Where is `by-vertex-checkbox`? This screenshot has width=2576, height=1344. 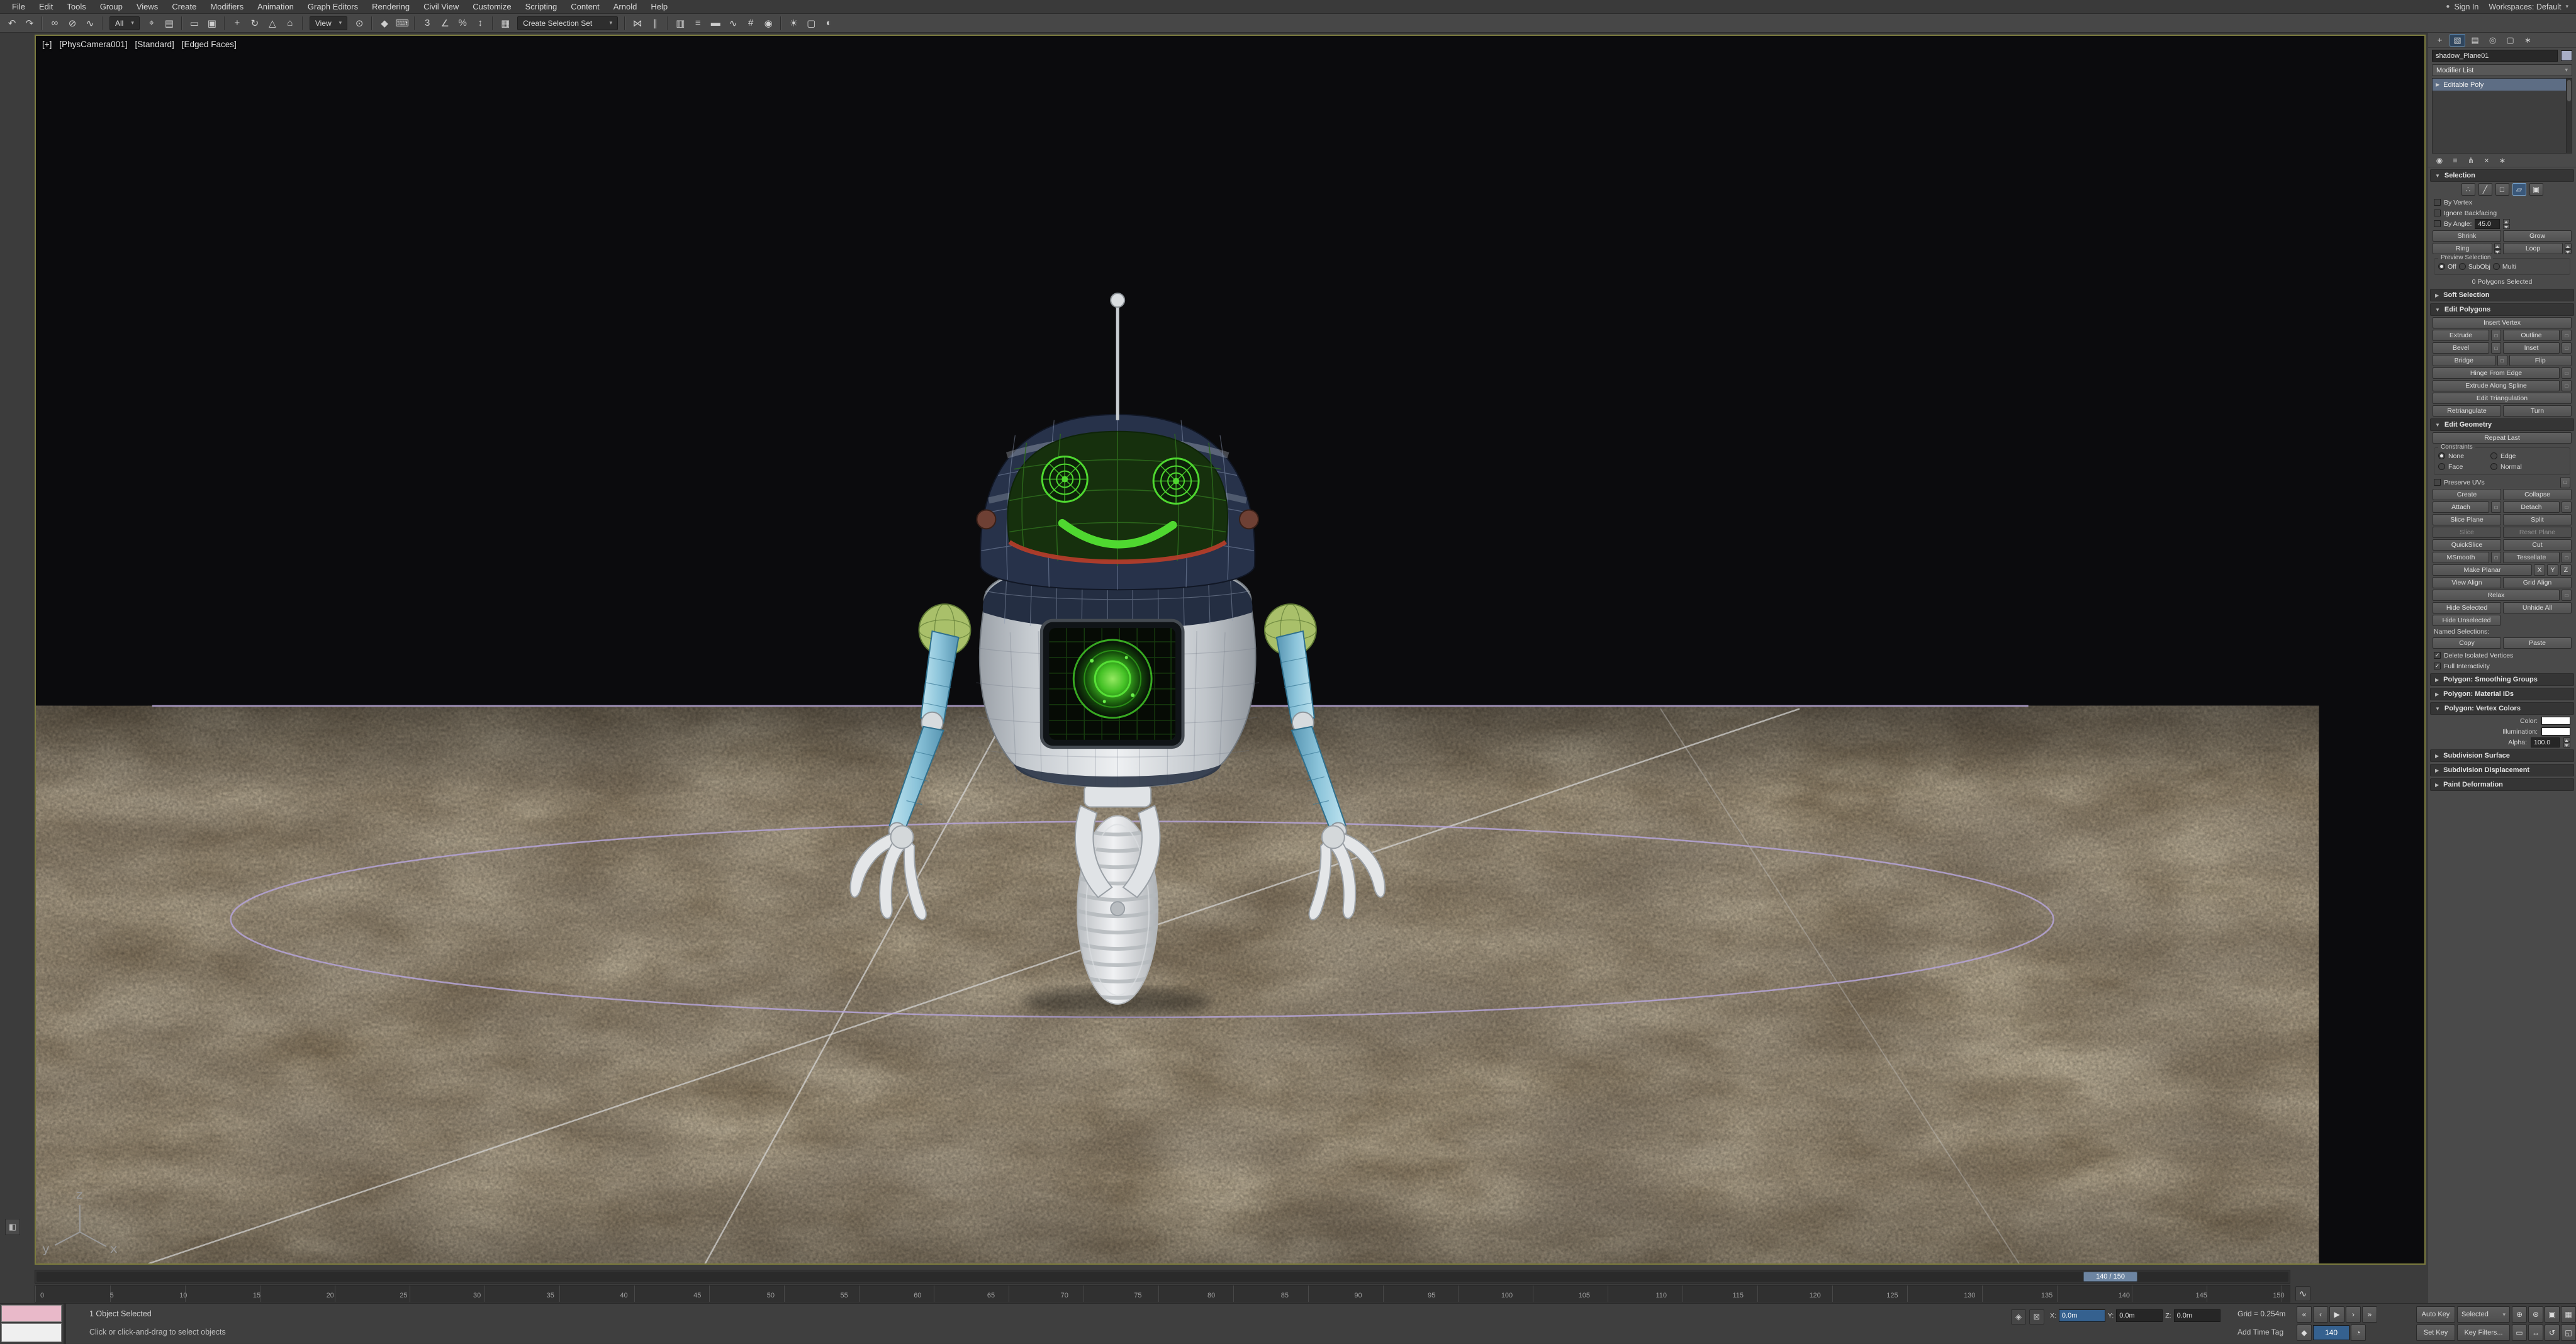
by-vertex-checkbox is located at coordinates (2437, 202).